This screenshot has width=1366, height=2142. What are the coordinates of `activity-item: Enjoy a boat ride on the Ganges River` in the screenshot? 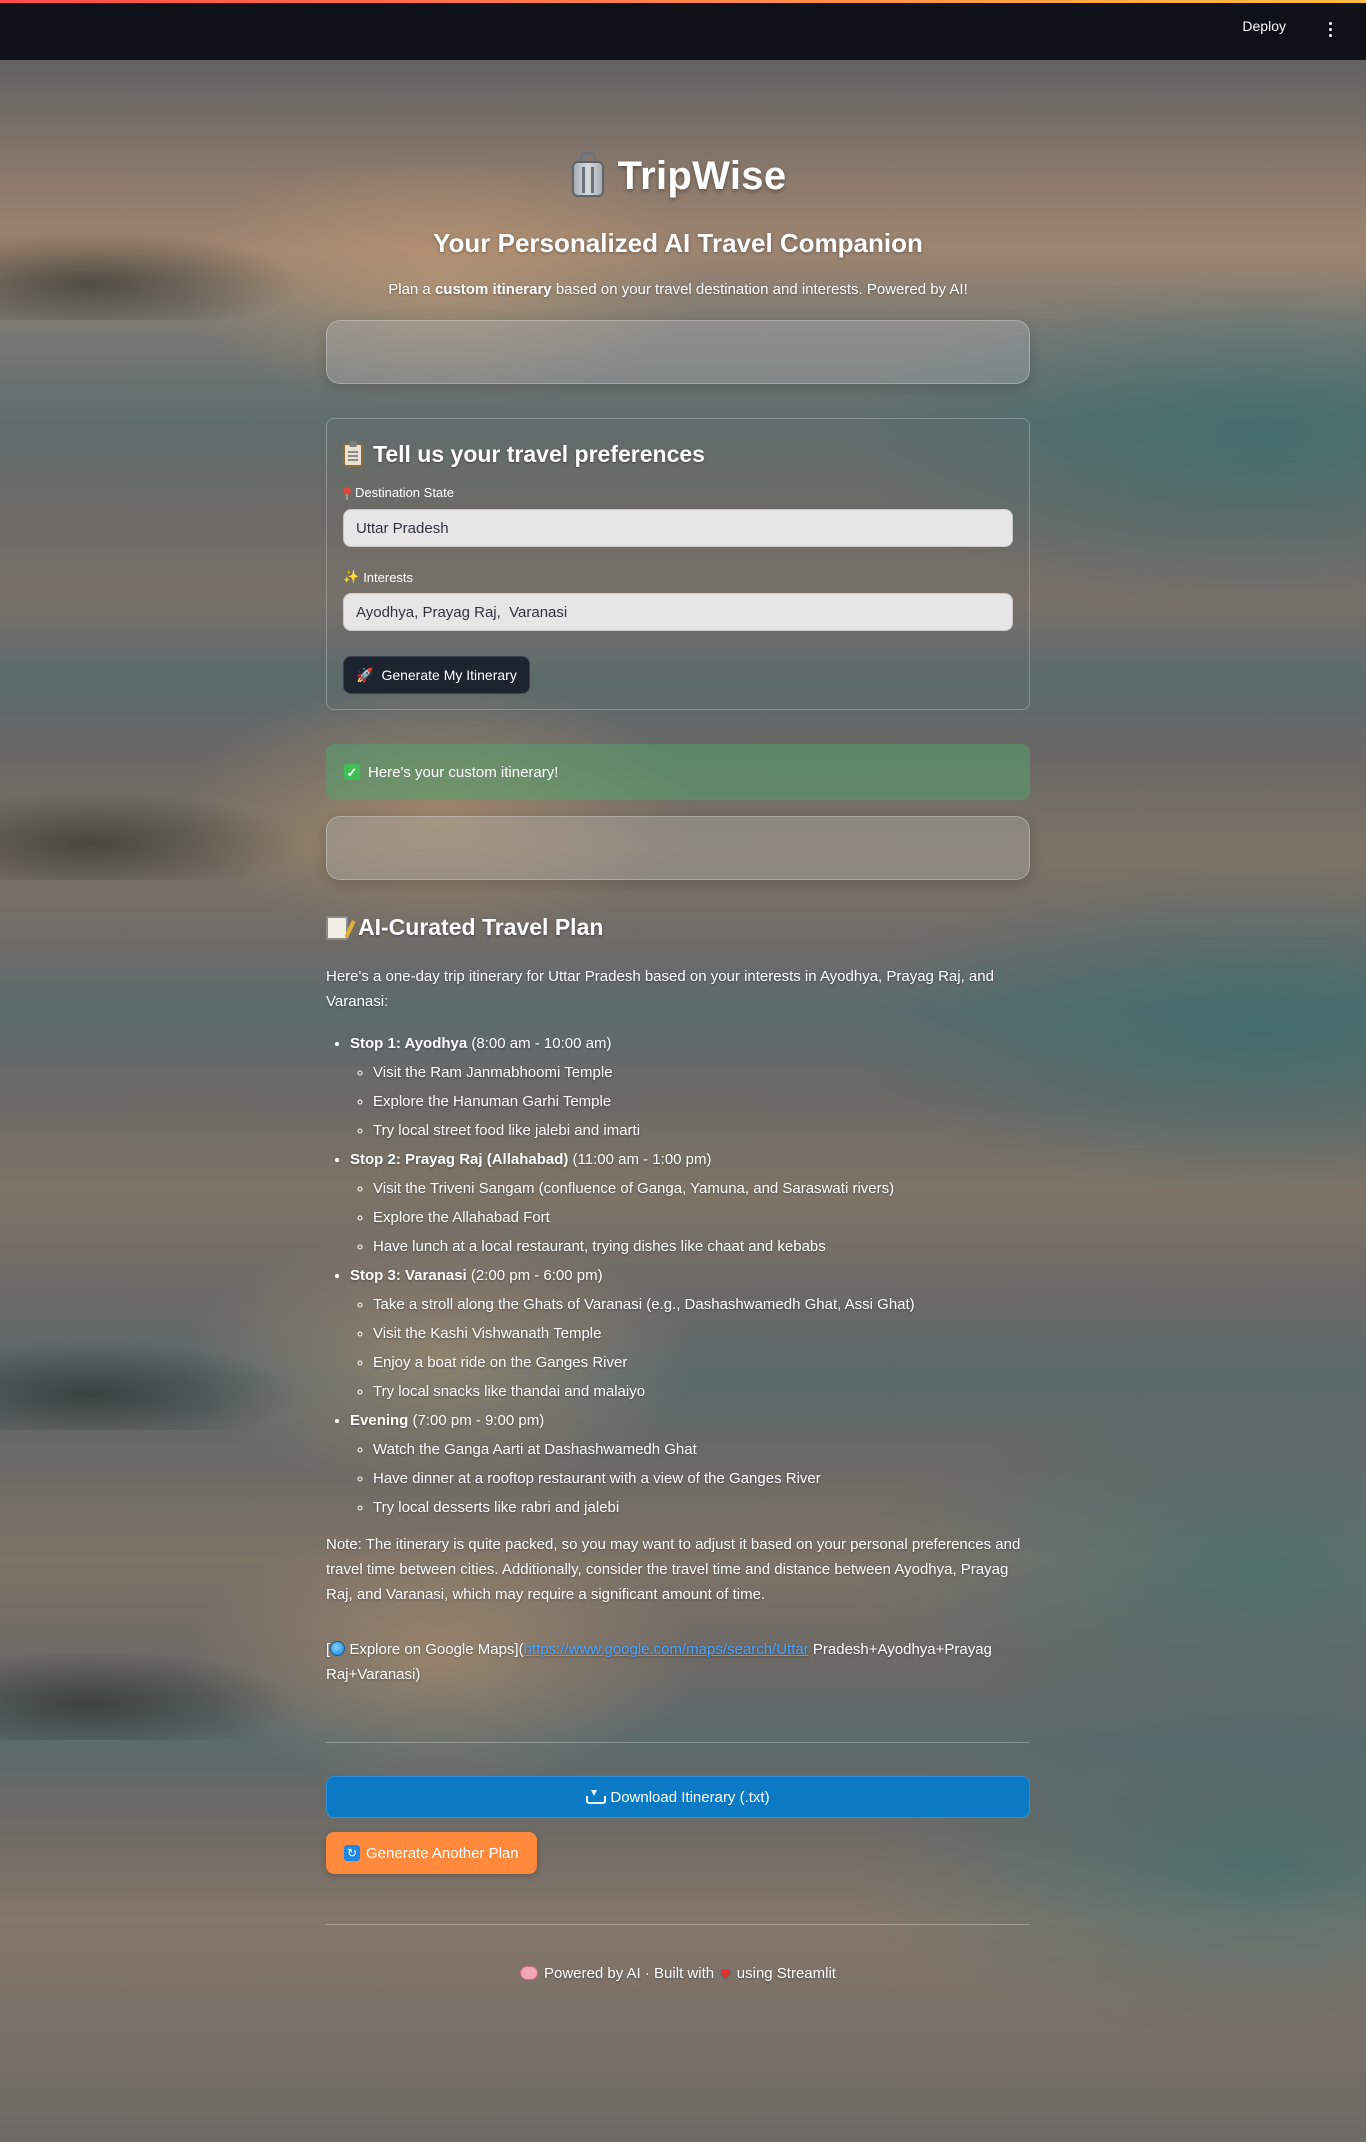 It's located at (701, 1362).